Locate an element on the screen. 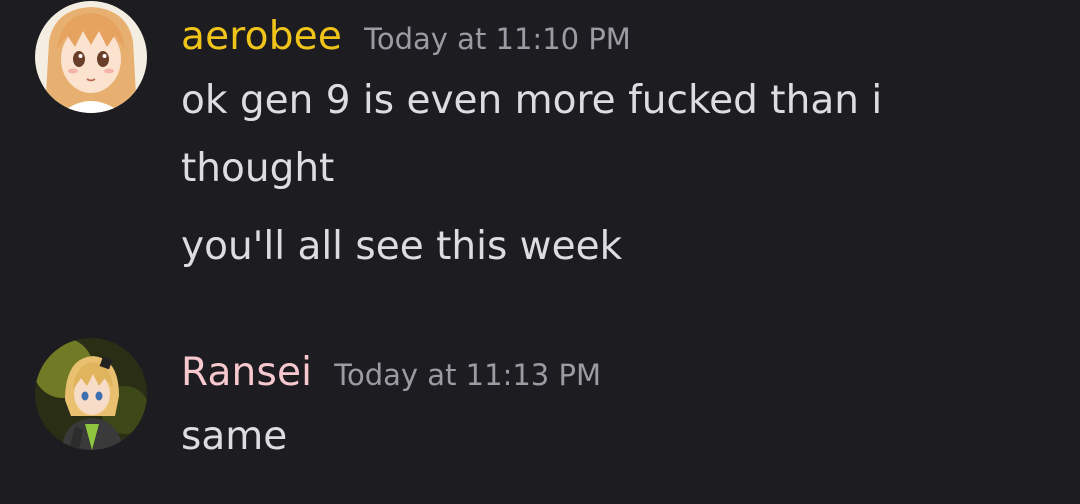  message-line: same is located at coordinates (234, 436).